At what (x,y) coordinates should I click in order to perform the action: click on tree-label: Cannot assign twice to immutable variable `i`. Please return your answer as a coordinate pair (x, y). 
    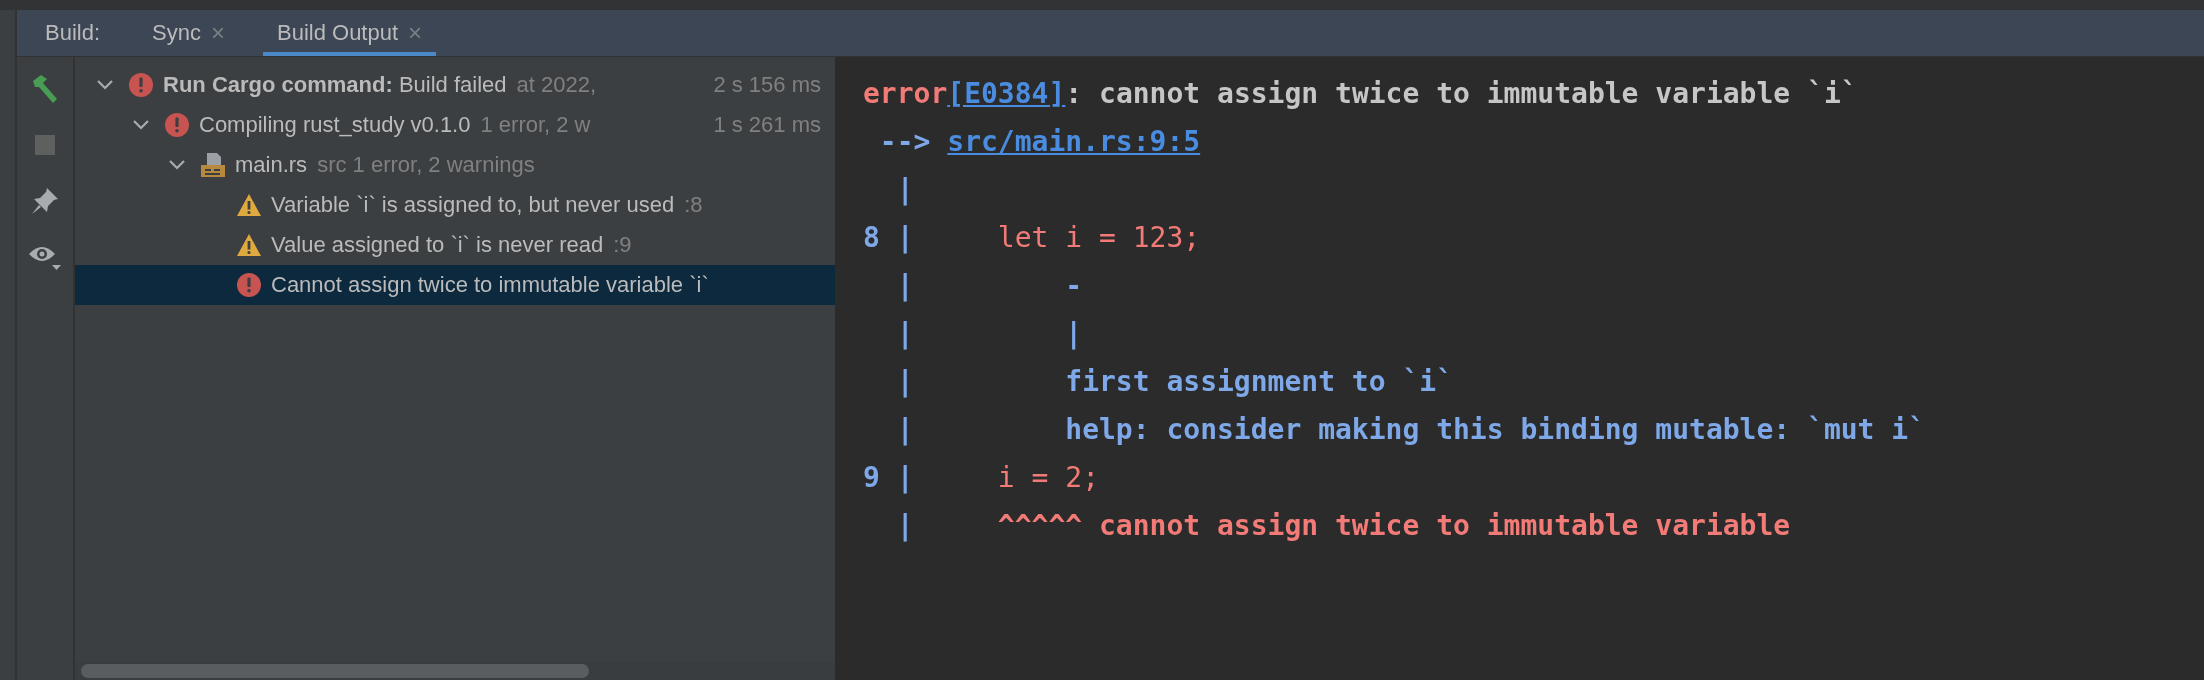
    Looking at the image, I should click on (490, 285).